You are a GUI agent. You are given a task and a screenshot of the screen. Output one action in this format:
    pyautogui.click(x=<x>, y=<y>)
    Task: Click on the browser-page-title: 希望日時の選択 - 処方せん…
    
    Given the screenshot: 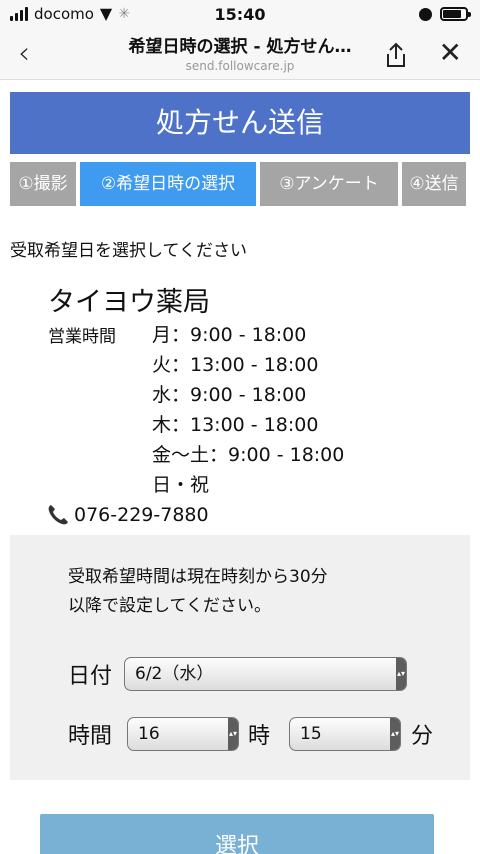 What is the action you would take?
    pyautogui.click(x=240, y=47)
    